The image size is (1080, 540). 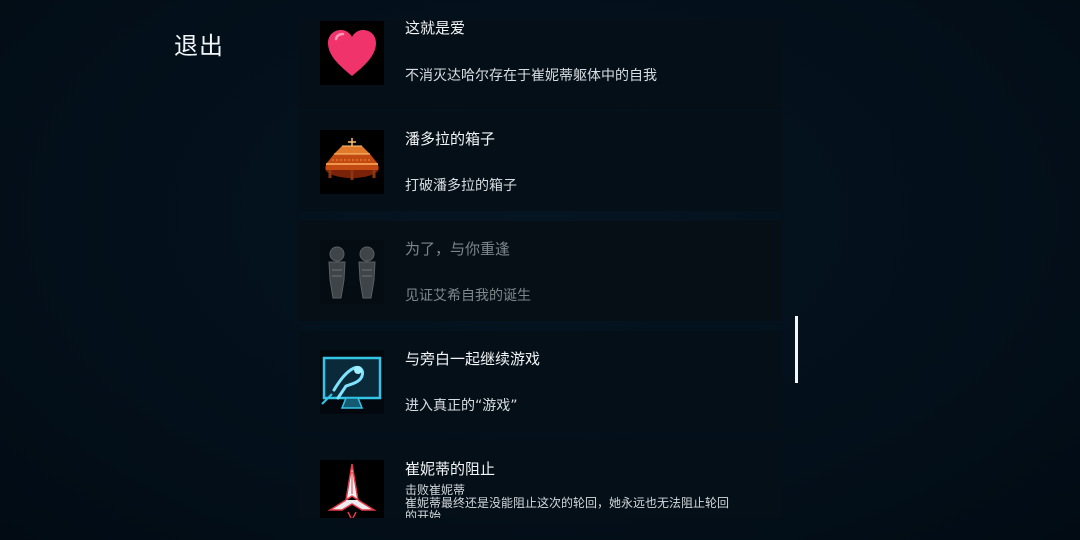 I want to click on exit-button: 退出, so click(x=199, y=43).